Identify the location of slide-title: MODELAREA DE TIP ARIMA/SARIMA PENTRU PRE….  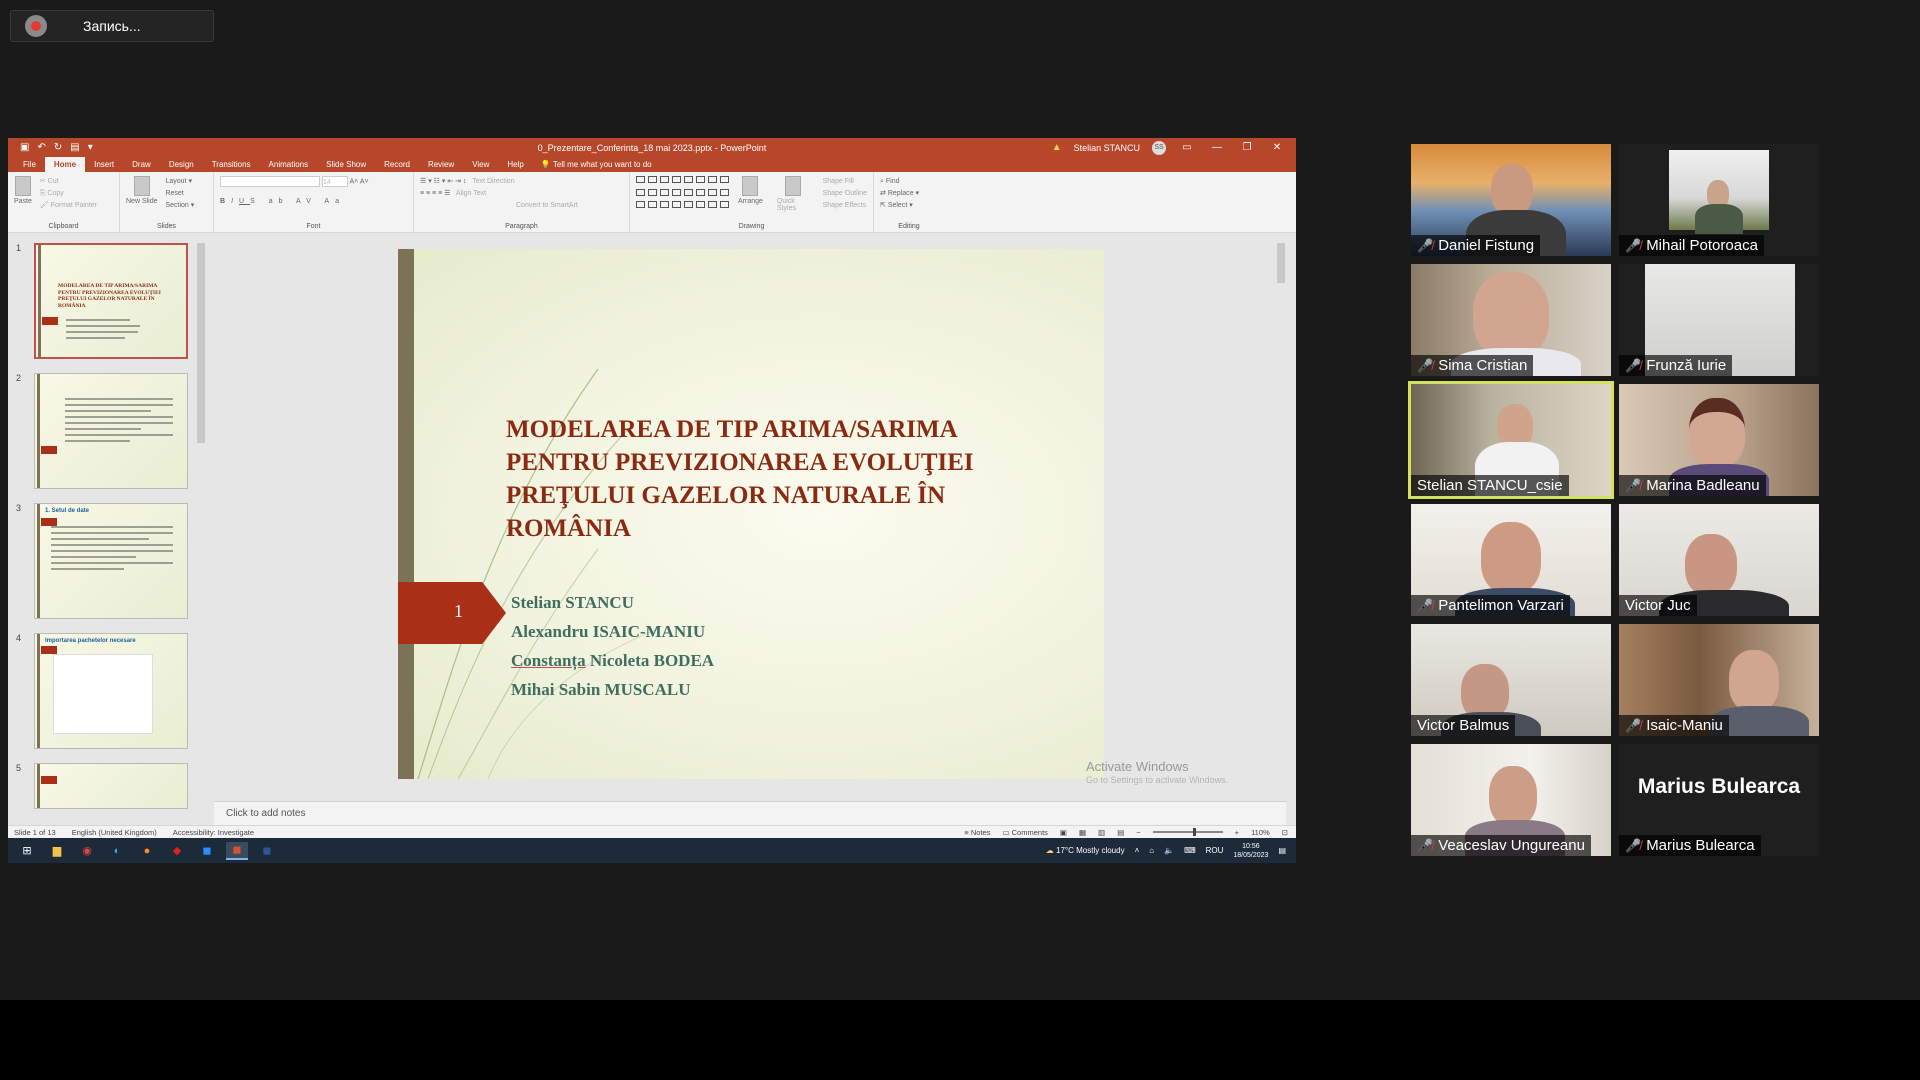
(766, 479).